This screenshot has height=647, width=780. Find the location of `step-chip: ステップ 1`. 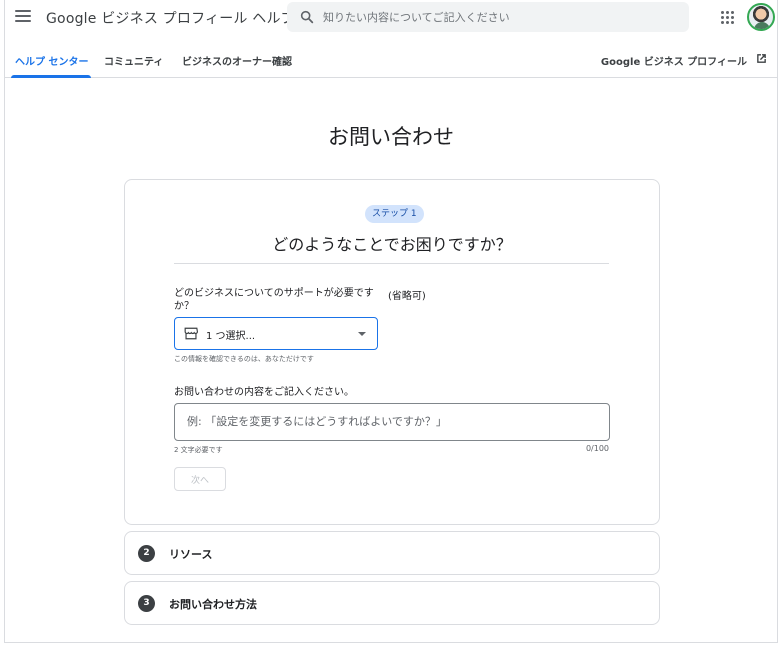

step-chip: ステップ 1 is located at coordinates (394, 214).